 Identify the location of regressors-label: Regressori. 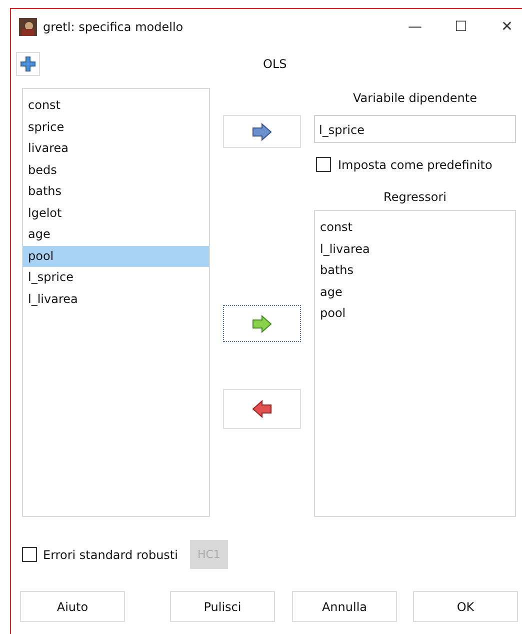
(415, 197).